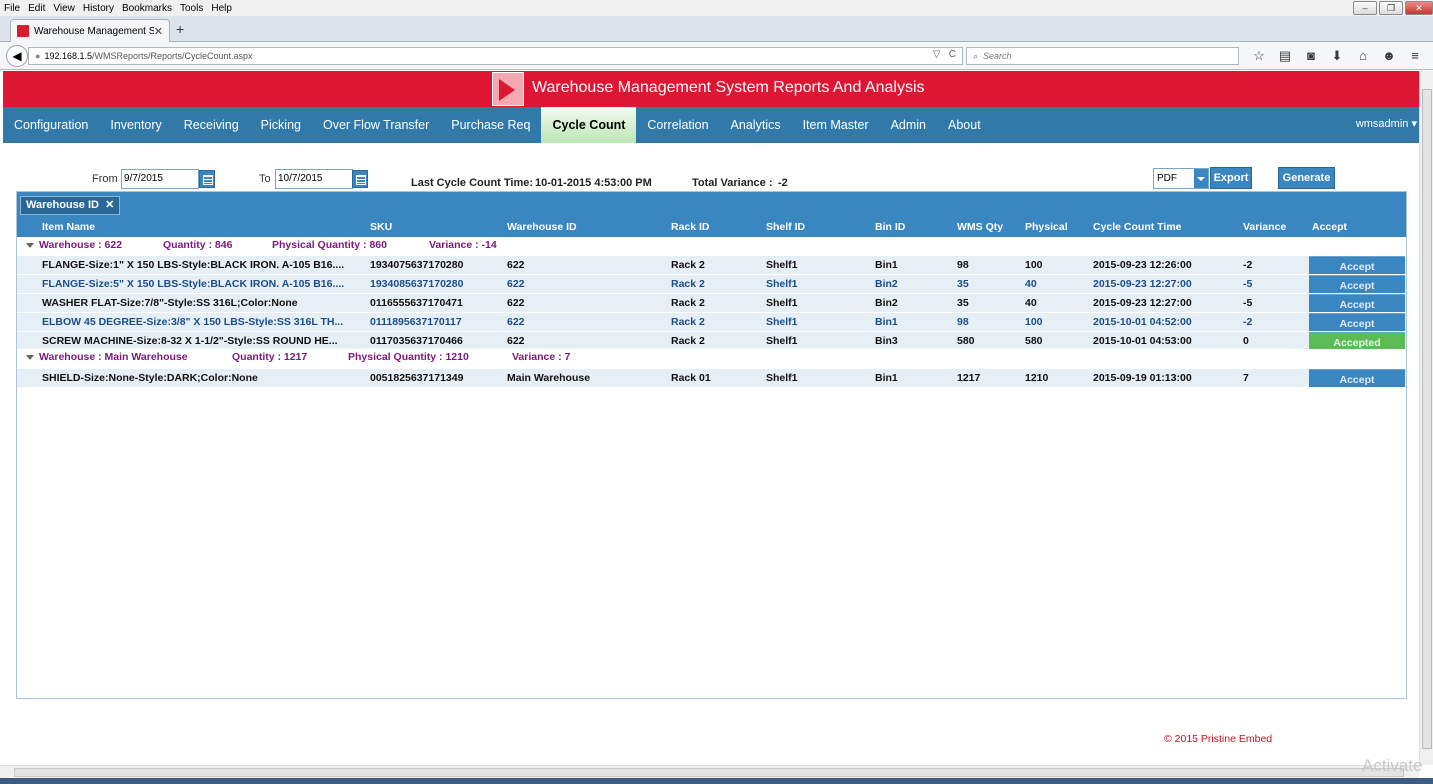  What do you see at coordinates (314, 179) in the screenshot?
I see `to-date-input: 10/7/2015` at bounding box center [314, 179].